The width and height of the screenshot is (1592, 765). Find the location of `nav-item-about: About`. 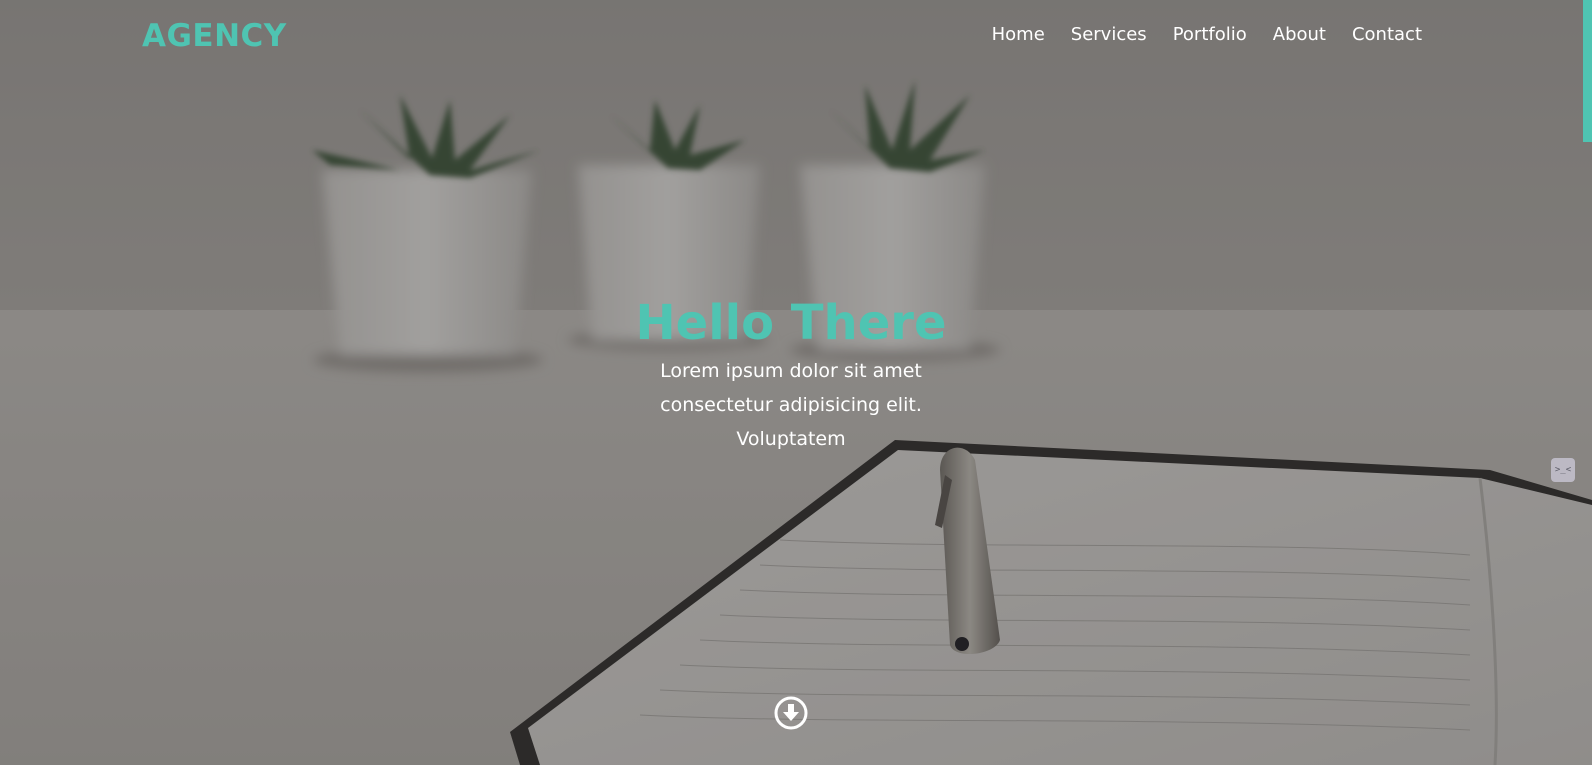

nav-item-about: About is located at coordinates (1299, 34).